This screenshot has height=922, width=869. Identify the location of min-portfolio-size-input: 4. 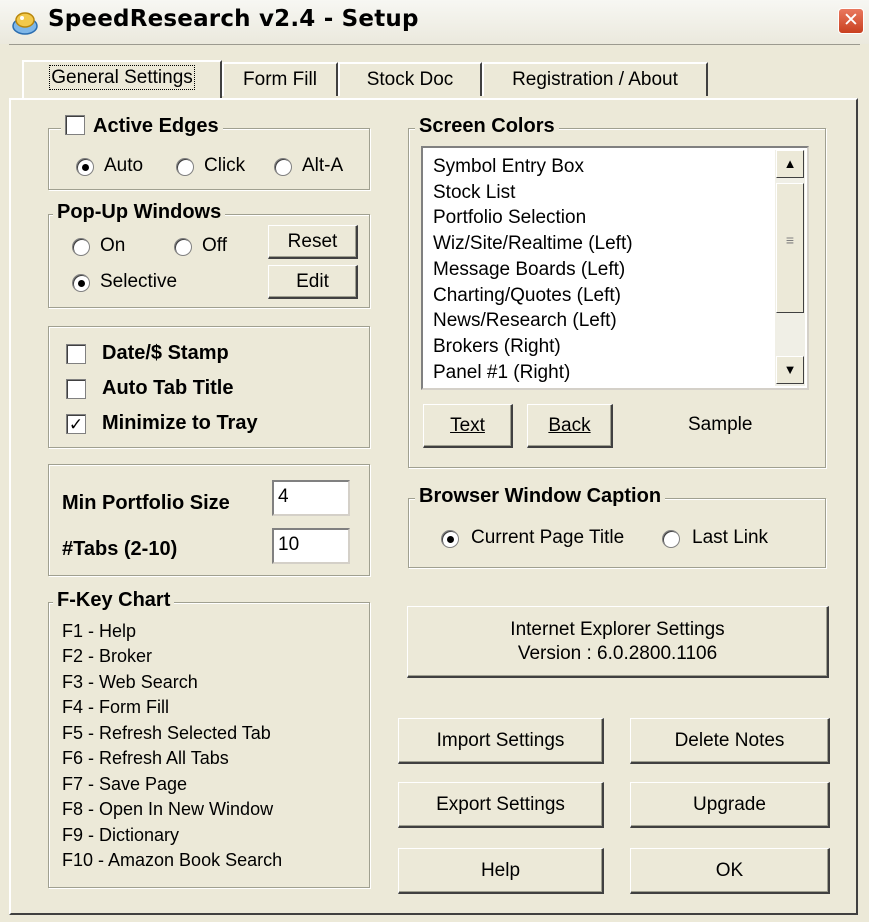
(311, 498).